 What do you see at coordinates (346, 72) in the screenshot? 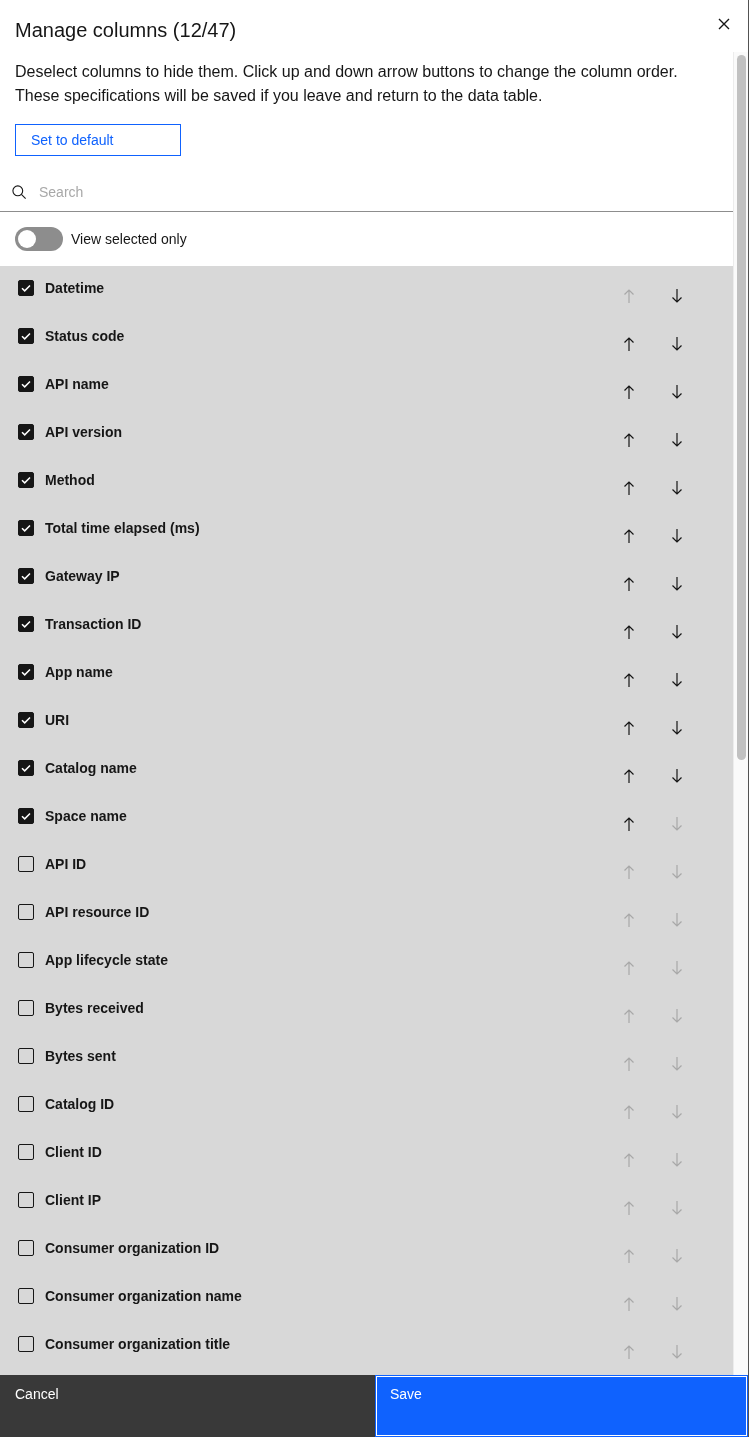
I see `description-text: Deselect columns to hide them. Click up and down arrow buttons to change the column order.` at bounding box center [346, 72].